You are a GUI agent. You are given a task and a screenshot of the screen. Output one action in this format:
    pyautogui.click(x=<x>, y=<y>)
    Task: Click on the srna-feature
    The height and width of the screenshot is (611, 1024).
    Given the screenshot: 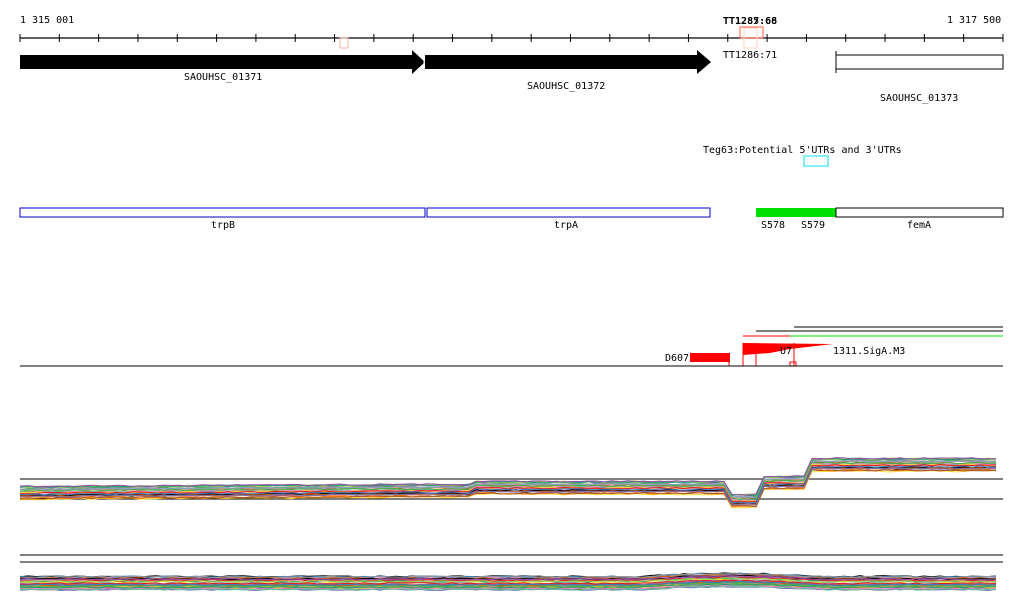 What is the action you would take?
    pyautogui.click(x=796, y=212)
    